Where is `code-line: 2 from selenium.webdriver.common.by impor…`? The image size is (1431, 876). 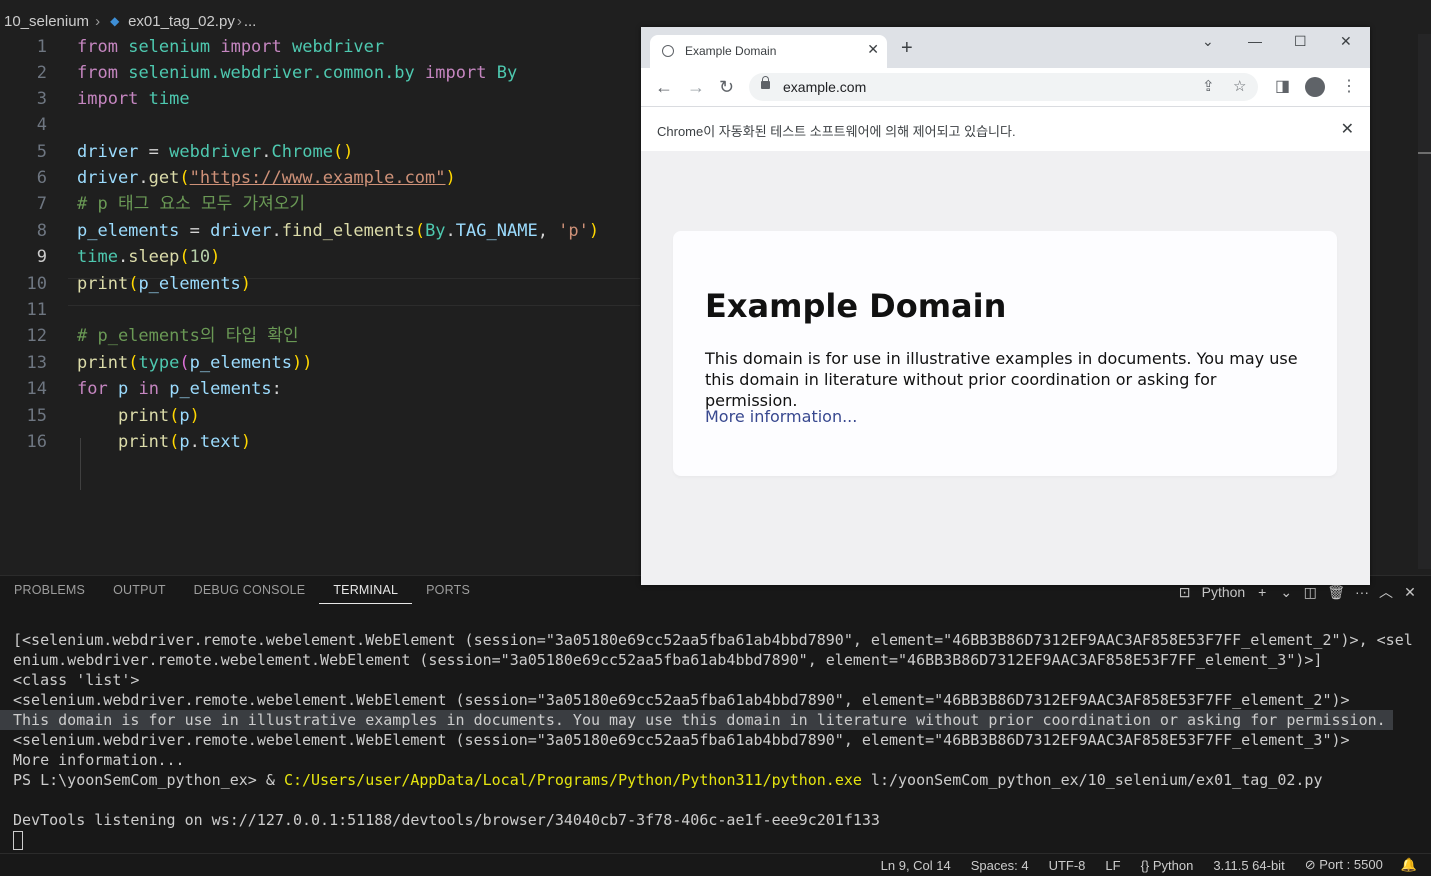
code-line: 2 from selenium.webdriver.common.by impor… is located at coordinates (320, 73).